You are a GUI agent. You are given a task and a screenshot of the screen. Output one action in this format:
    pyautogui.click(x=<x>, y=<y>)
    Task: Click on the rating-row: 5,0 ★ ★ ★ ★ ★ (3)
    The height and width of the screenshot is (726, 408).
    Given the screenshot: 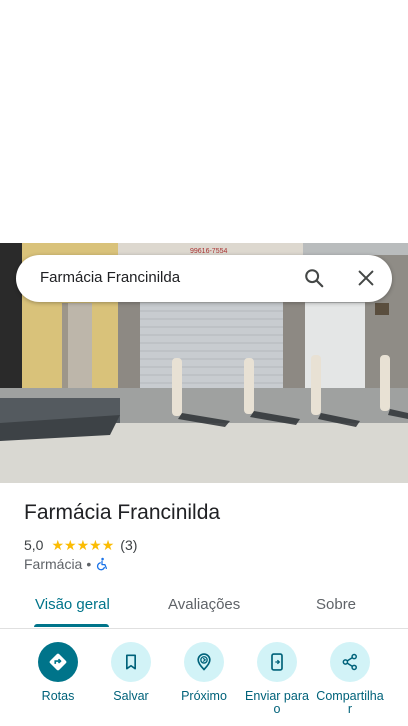 What is the action you would take?
    pyautogui.click(x=80, y=545)
    